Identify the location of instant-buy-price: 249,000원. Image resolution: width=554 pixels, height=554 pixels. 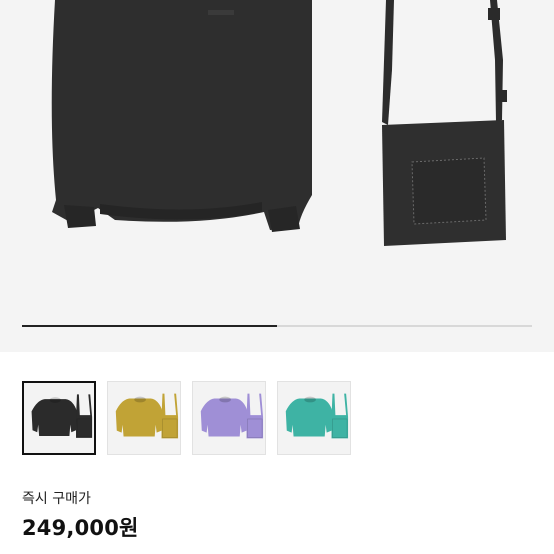
(80, 528).